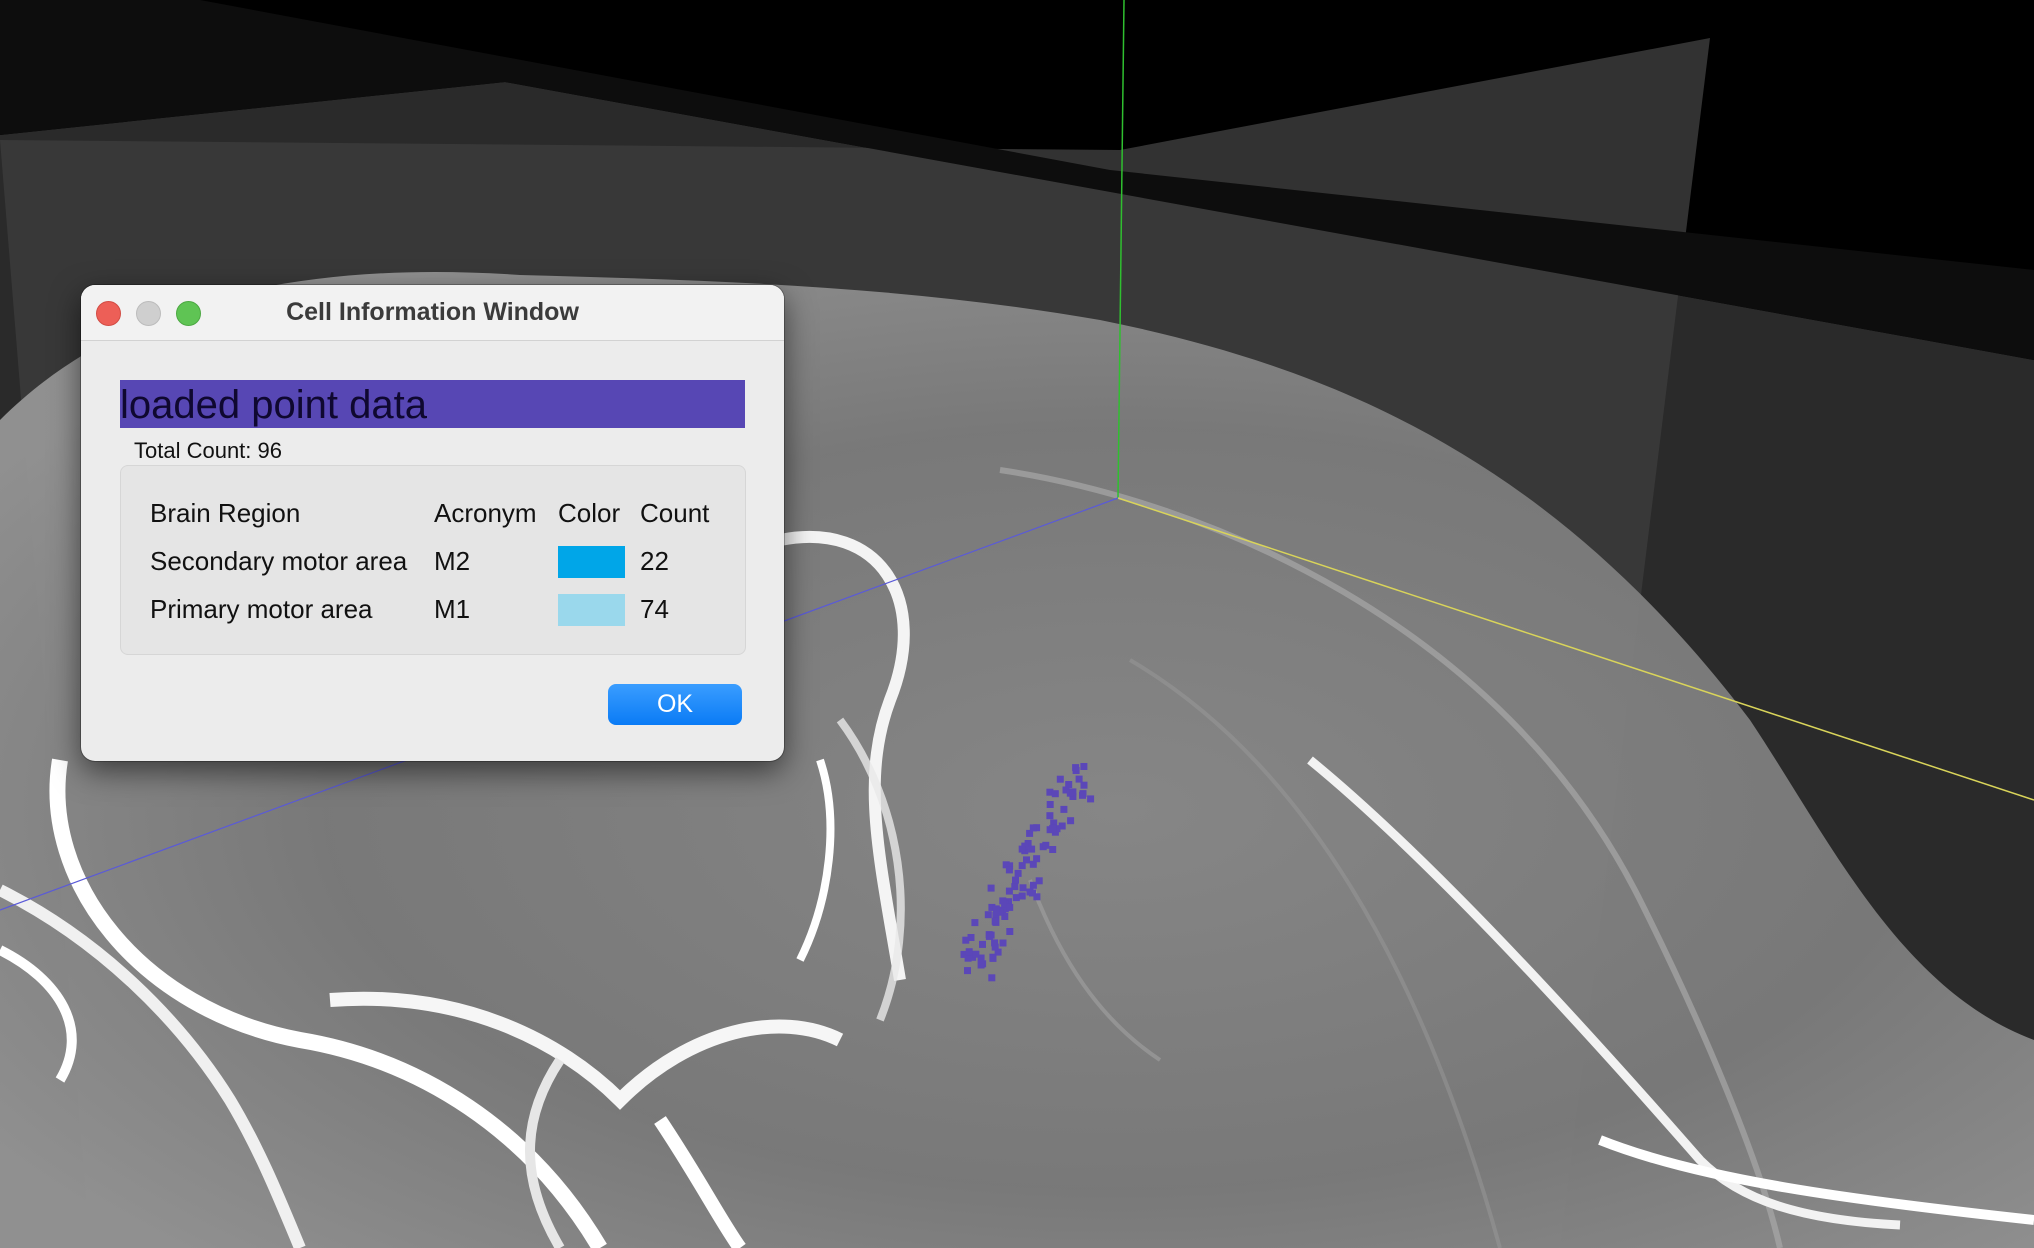  I want to click on window-title: Cell Information Window, so click(432, 312).